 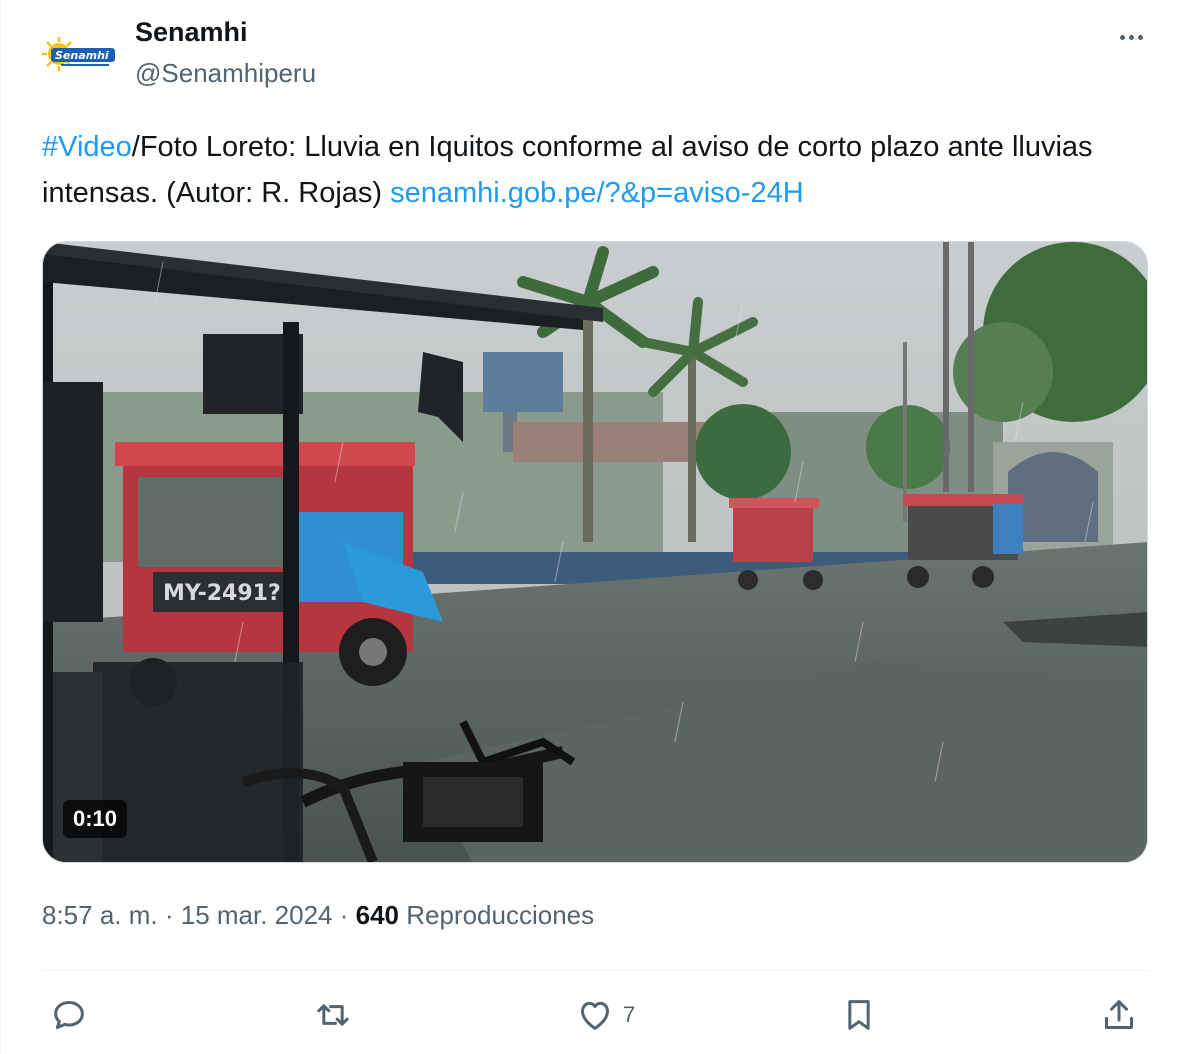 What do you see at coordinates (225, 73) in the screenshot?
I see `author-handle: @Senamhiperu` at bounding box center [225, 73].